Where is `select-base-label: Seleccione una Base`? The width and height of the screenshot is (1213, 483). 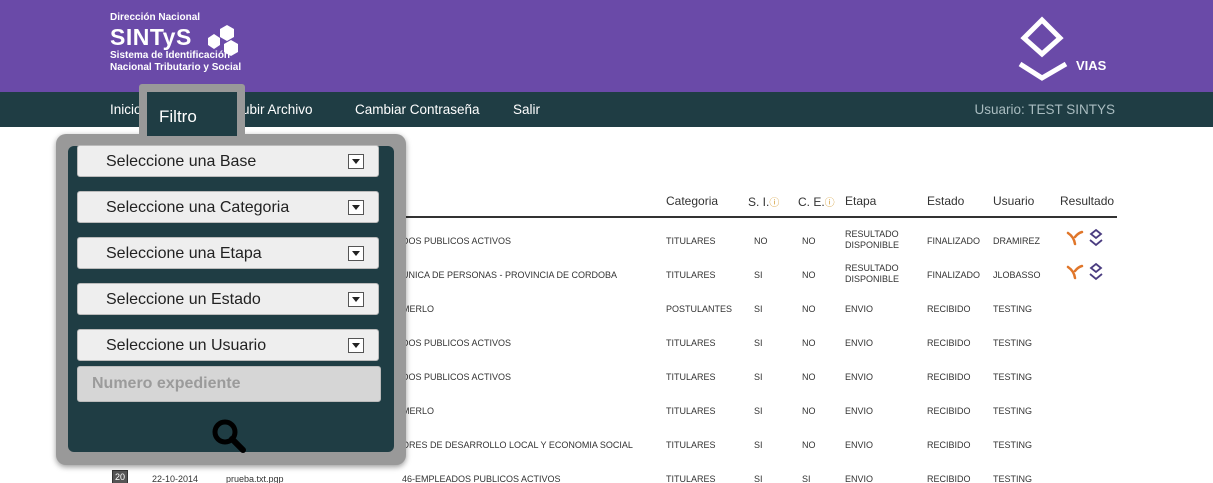 select-base-label: Seleccione una Base is located at coordinates (181, 161).